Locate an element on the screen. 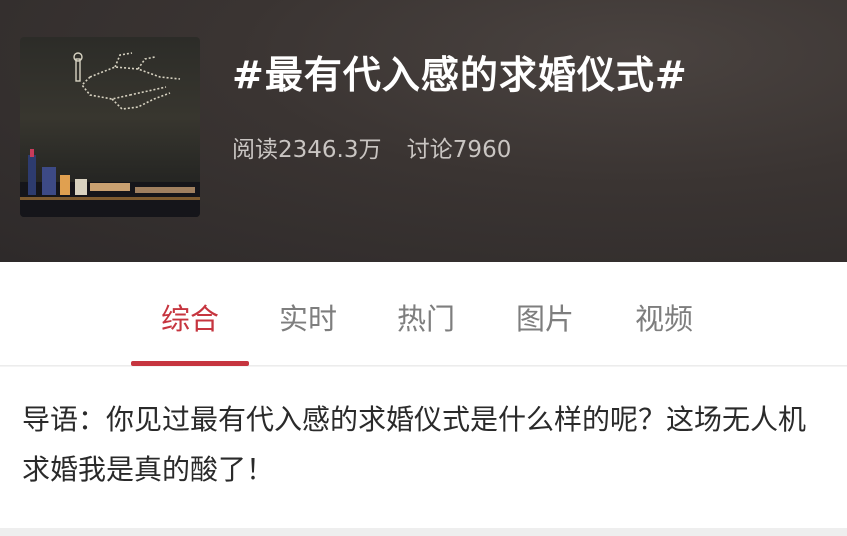 Image resolution: width=847 pixels, height=536 pixels. topic-title: #最有代入感的求婚仪式# is located at coordinates (460, 75).